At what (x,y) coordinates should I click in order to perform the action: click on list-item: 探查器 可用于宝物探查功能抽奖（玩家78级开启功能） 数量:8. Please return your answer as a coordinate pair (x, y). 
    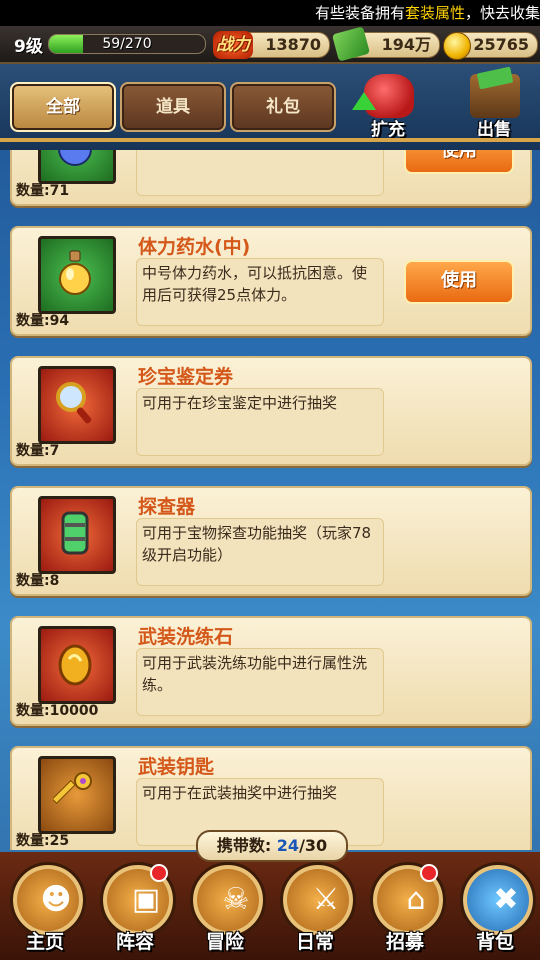
    Looking at the image, I should click on (271, 541).